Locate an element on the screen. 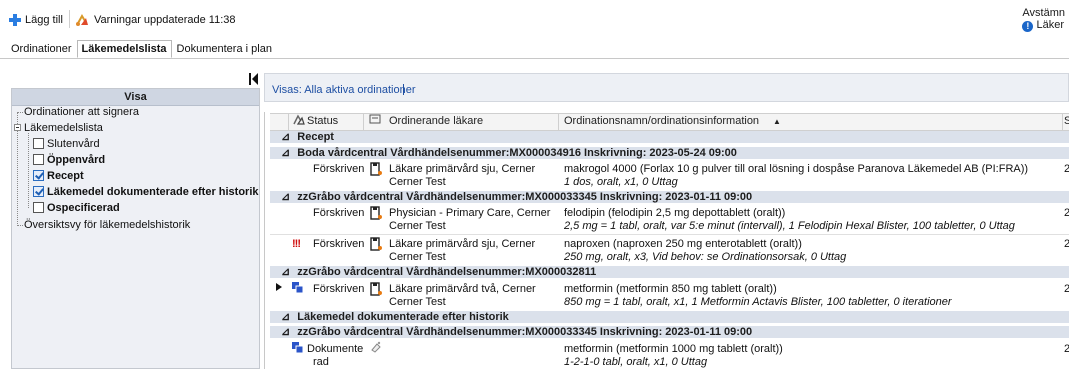 The image size is (1069, 369). sidebar-item-ospecificerad: Ospecificerad is located at coordinates (76, 208).